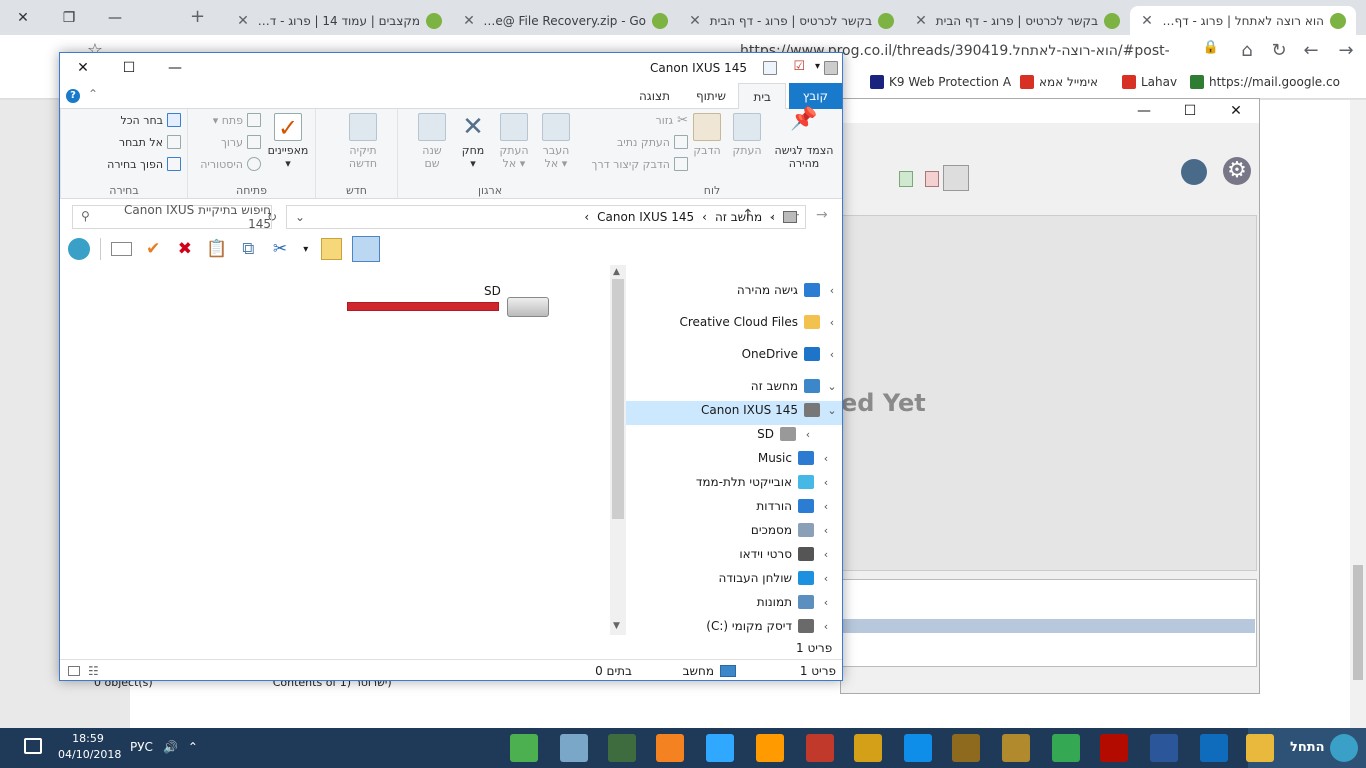  What do you see at coordinates (906, 179) in the screenshot?
I see `doc-check-icon` at bounding box center [906, 179].